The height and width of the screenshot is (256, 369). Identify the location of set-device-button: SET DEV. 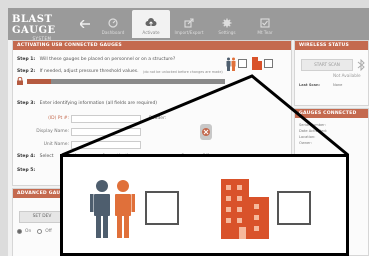
(42, 217).